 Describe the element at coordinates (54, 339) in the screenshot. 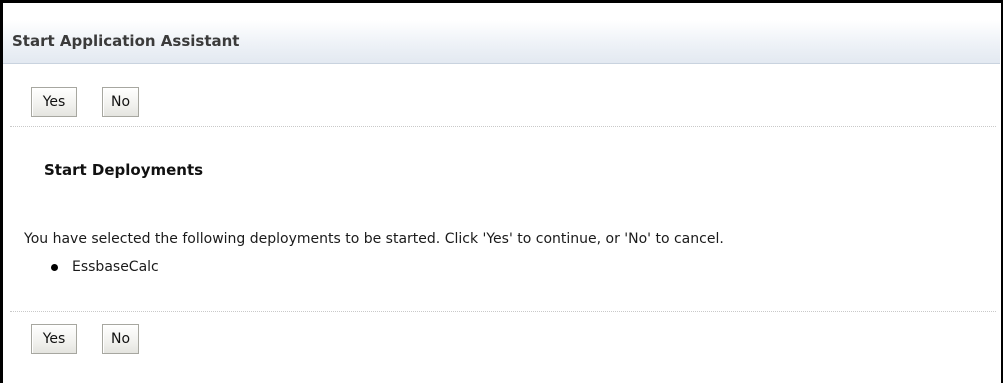

I see `bottom-yes-button: Yes` at that location.